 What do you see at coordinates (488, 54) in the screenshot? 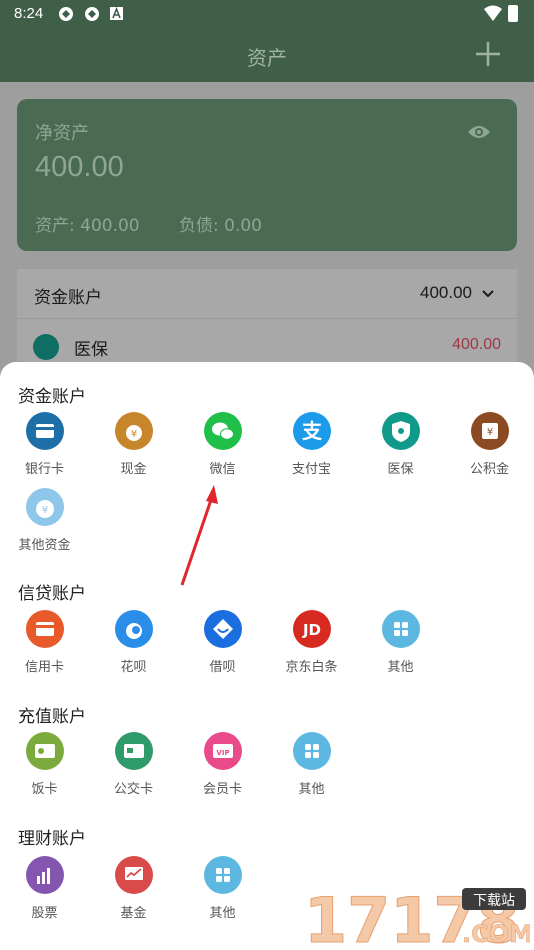
I see `add-icon` at bounding box center [488, 54].